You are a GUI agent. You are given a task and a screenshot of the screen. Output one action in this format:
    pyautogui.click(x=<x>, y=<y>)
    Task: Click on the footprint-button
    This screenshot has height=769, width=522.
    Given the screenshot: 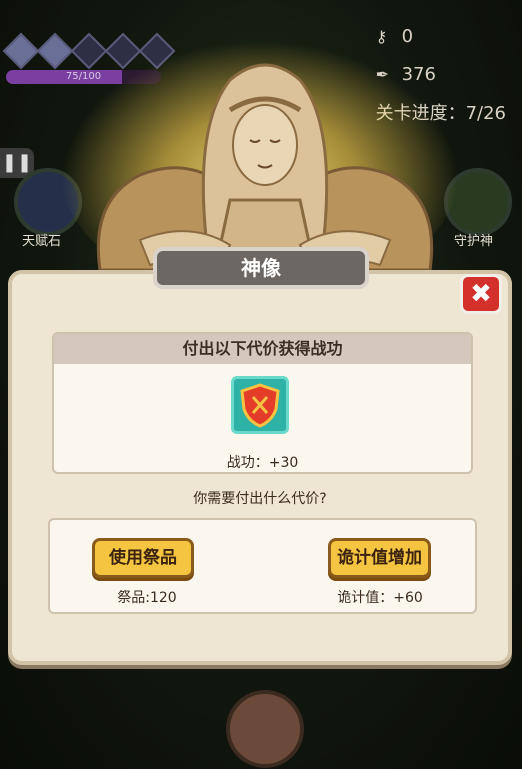 What is the action you would take?
    pyautogui.click(x=265, y=729)
    